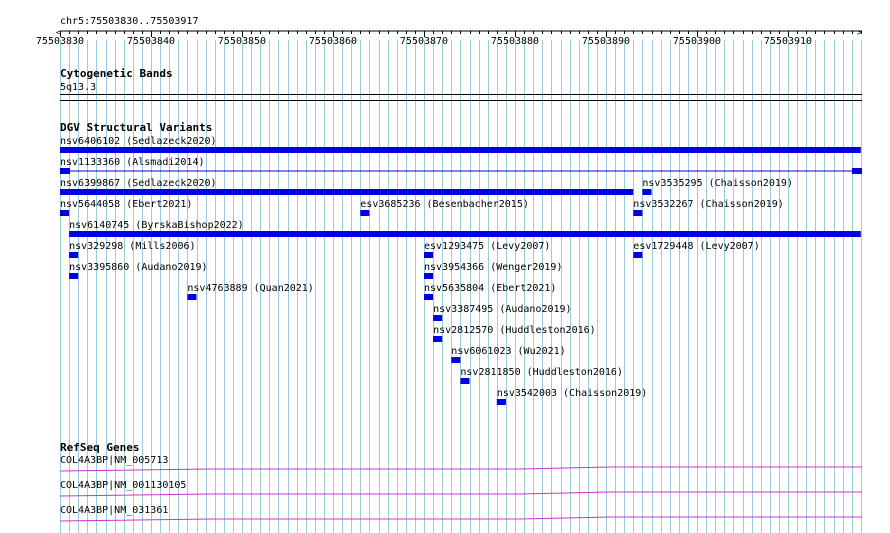 The height and width of the screenshot is (533, 890). I want to click on range-label: chr5:75503830..75503917, so click(129, 21).